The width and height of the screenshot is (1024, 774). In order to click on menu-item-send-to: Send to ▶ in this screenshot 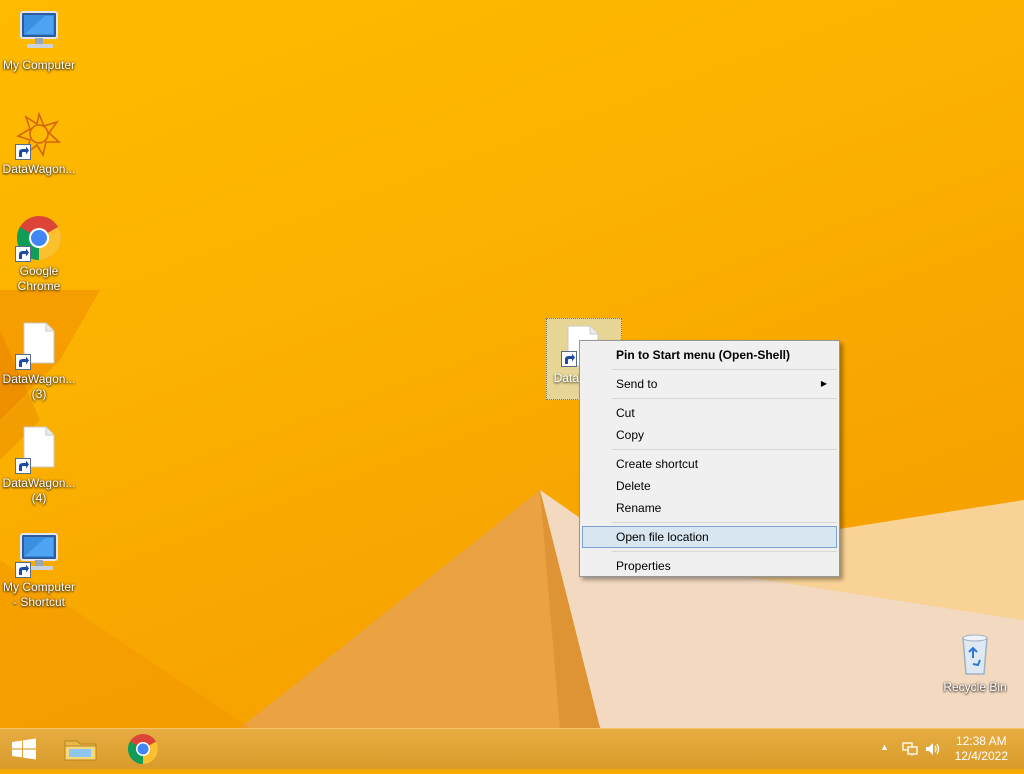, I will do `click(709, 384)`.